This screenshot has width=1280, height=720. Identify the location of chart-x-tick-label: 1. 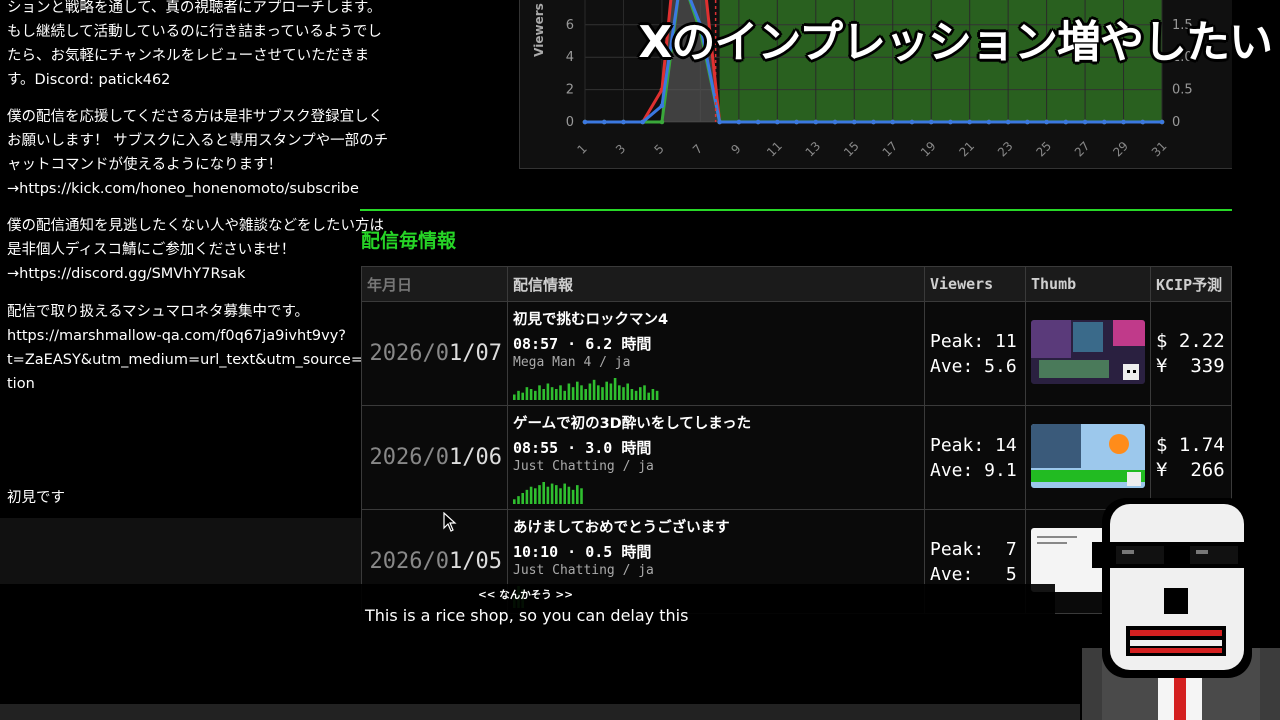
(582, 149).